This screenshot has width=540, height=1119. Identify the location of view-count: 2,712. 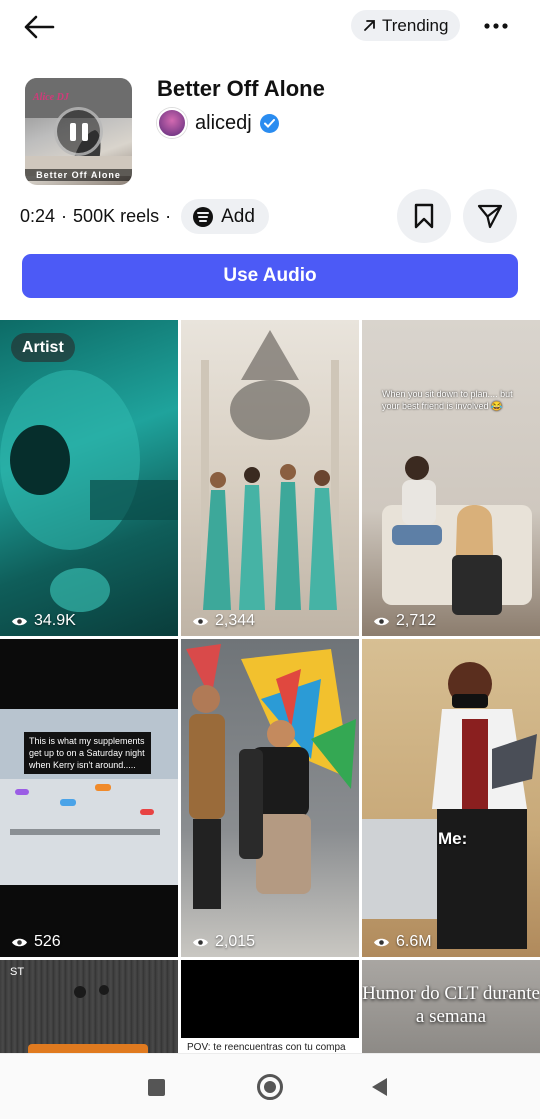
(404, 621).